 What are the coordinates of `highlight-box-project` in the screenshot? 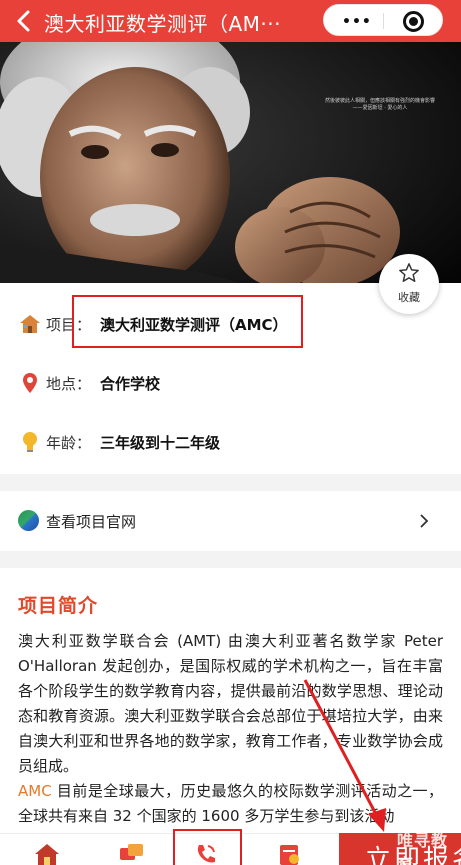 It's located at (187, 321).